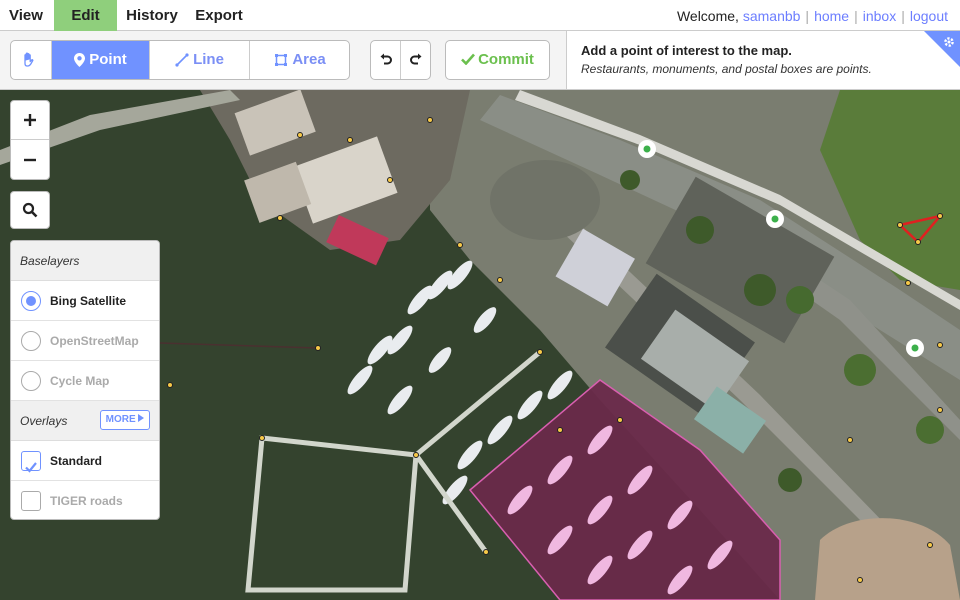 The image size is (960, 600). I want to click on overlay-tiger-roads: TIGER roads, so click(85, 500).